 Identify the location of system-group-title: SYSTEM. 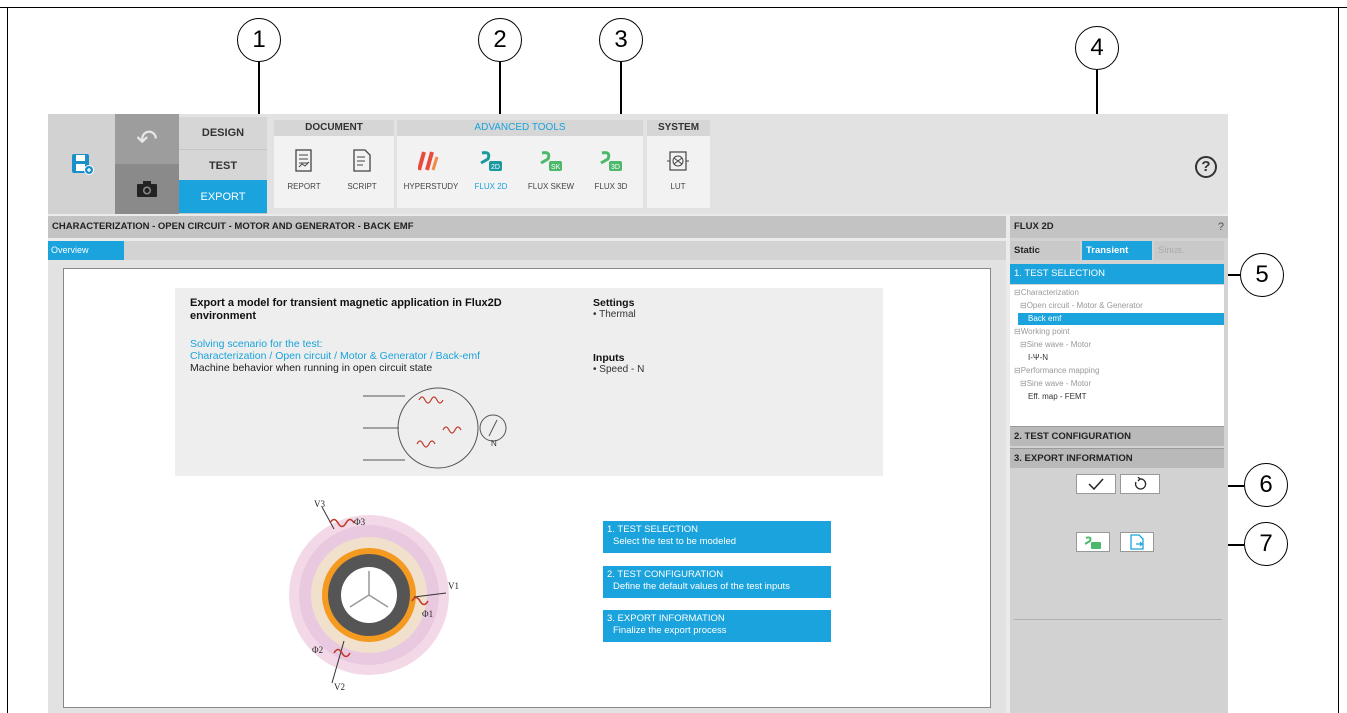
(678, 128).